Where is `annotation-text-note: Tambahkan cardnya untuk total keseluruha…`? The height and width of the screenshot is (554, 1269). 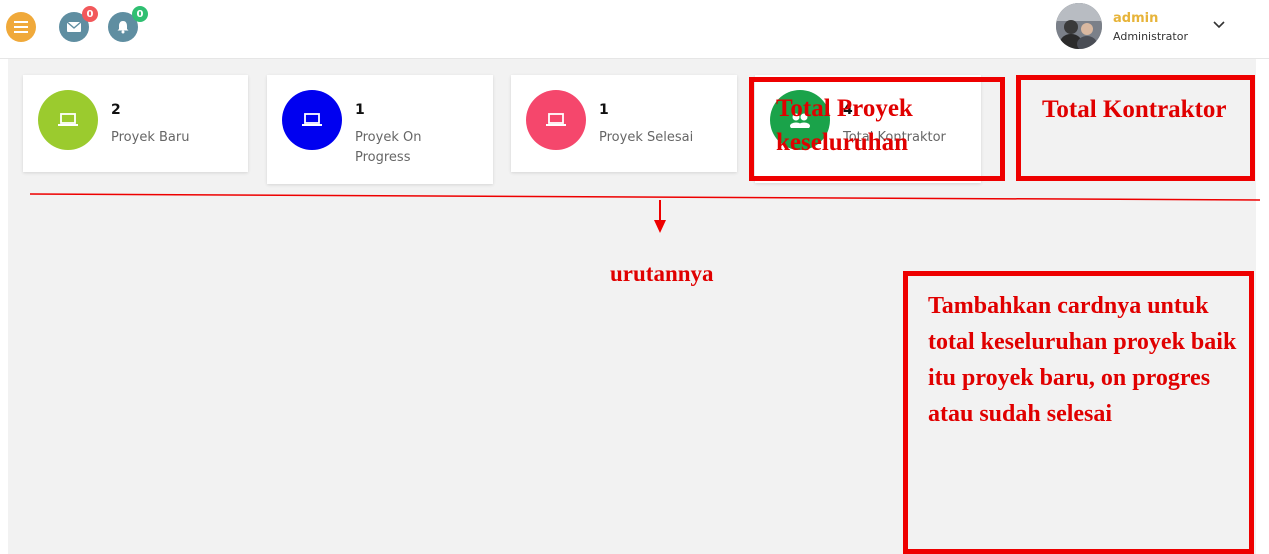 annotation-text-note: Tambahkan cardnya untuk total keseluruha… is located at coordinates (1082, 360).